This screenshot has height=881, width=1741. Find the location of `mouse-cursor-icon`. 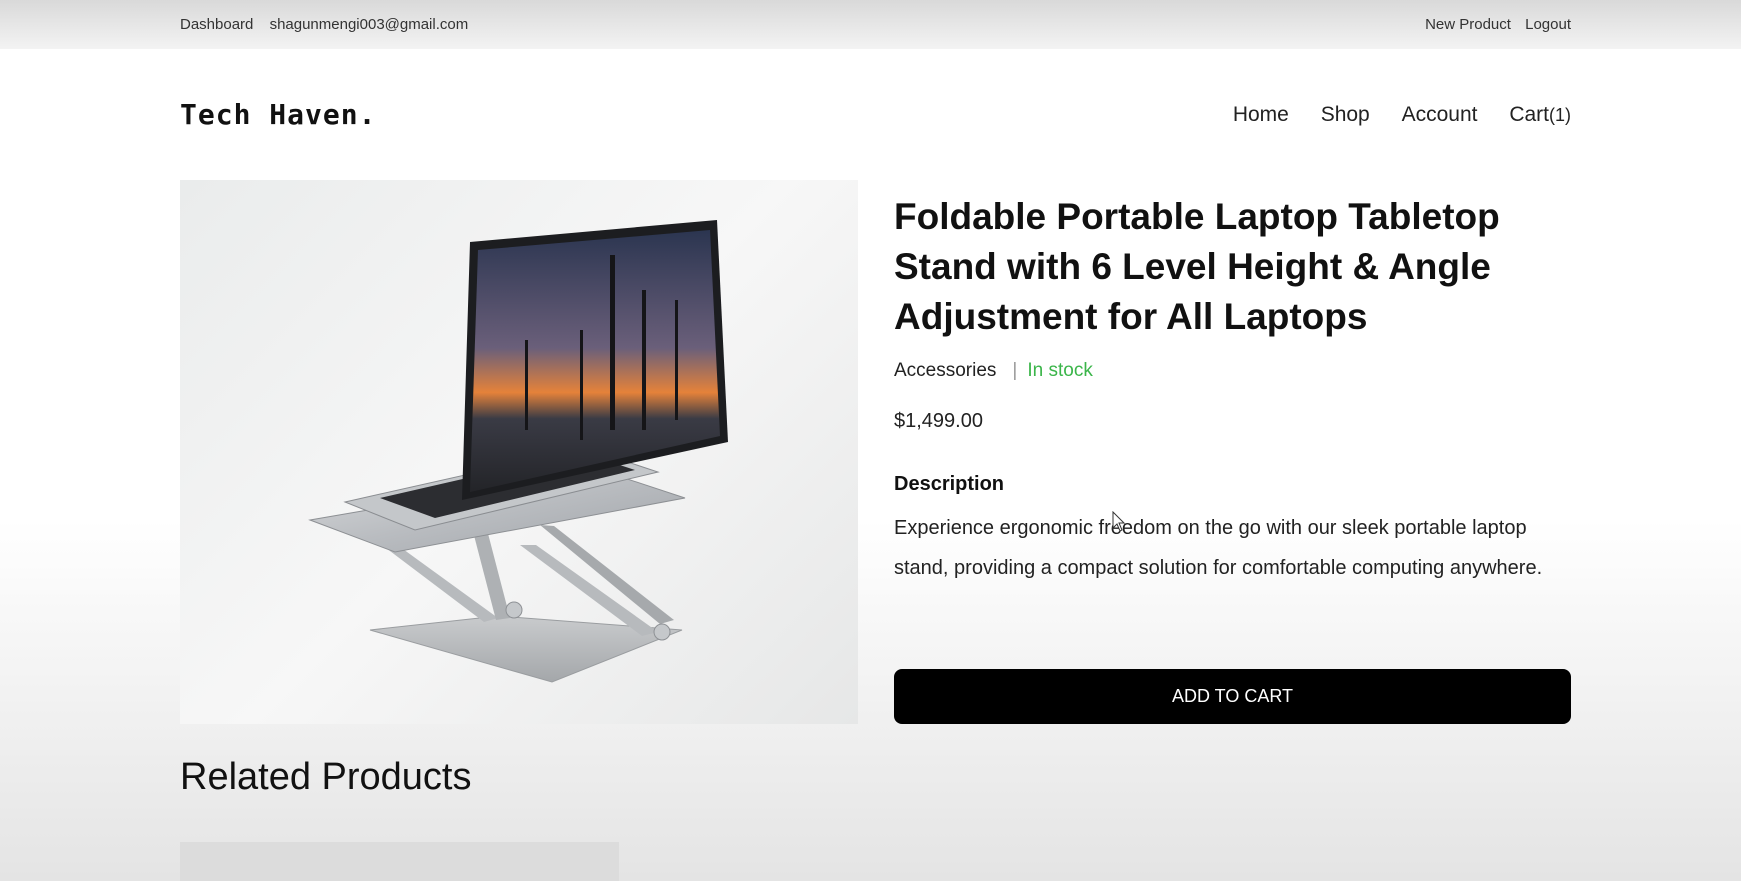

mouse-cursor-icon is located at coordinates (1119, 521).